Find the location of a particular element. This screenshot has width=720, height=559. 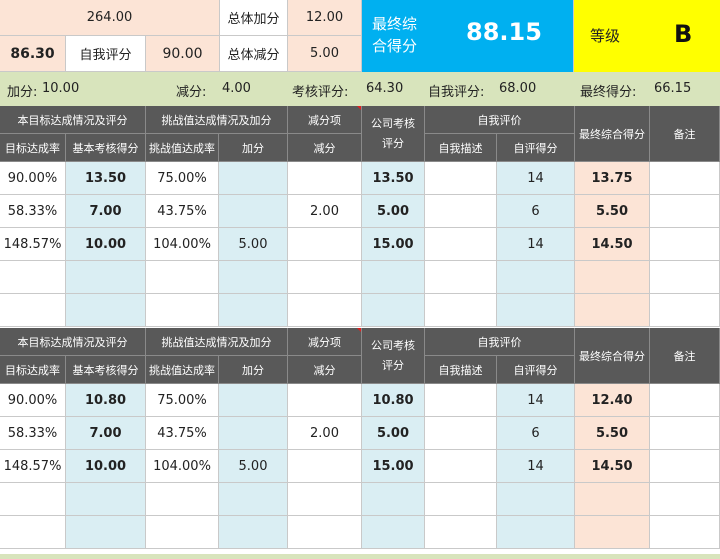

self-eval-value-cell: 90.00 is located at coordinates (183, 54).